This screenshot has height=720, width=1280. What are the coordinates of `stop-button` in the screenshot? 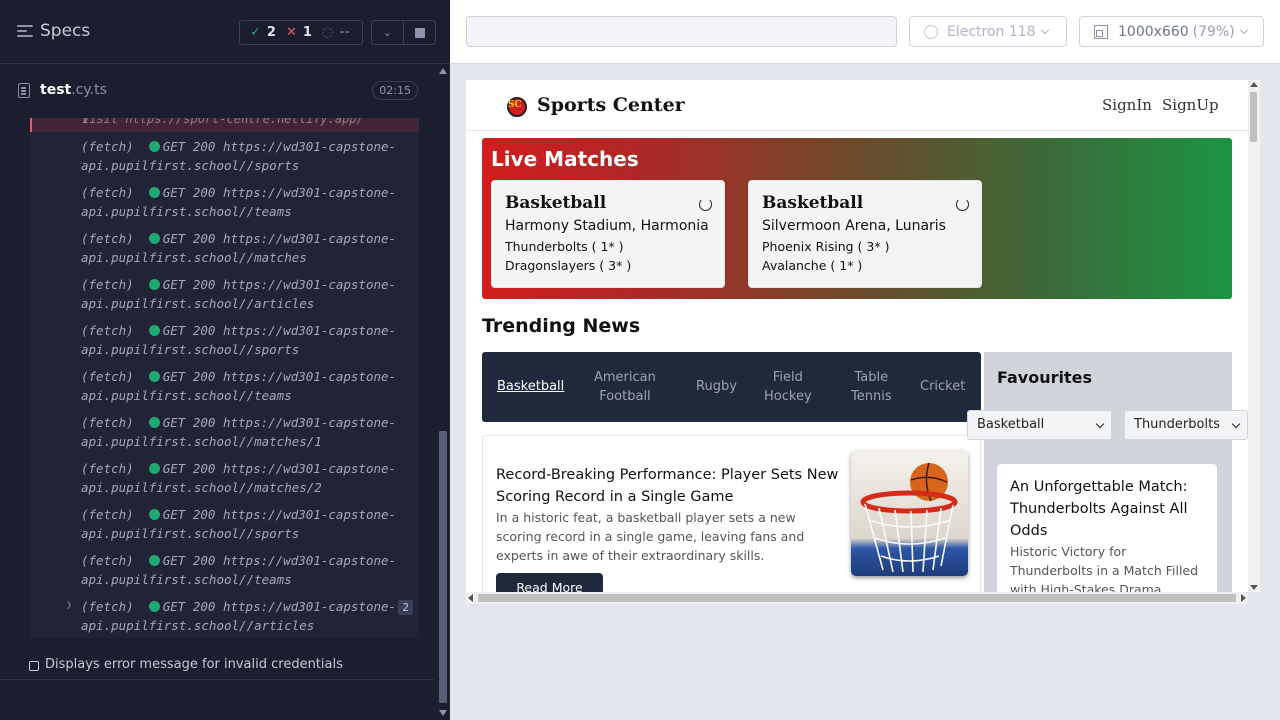 It's located at (419, 32).